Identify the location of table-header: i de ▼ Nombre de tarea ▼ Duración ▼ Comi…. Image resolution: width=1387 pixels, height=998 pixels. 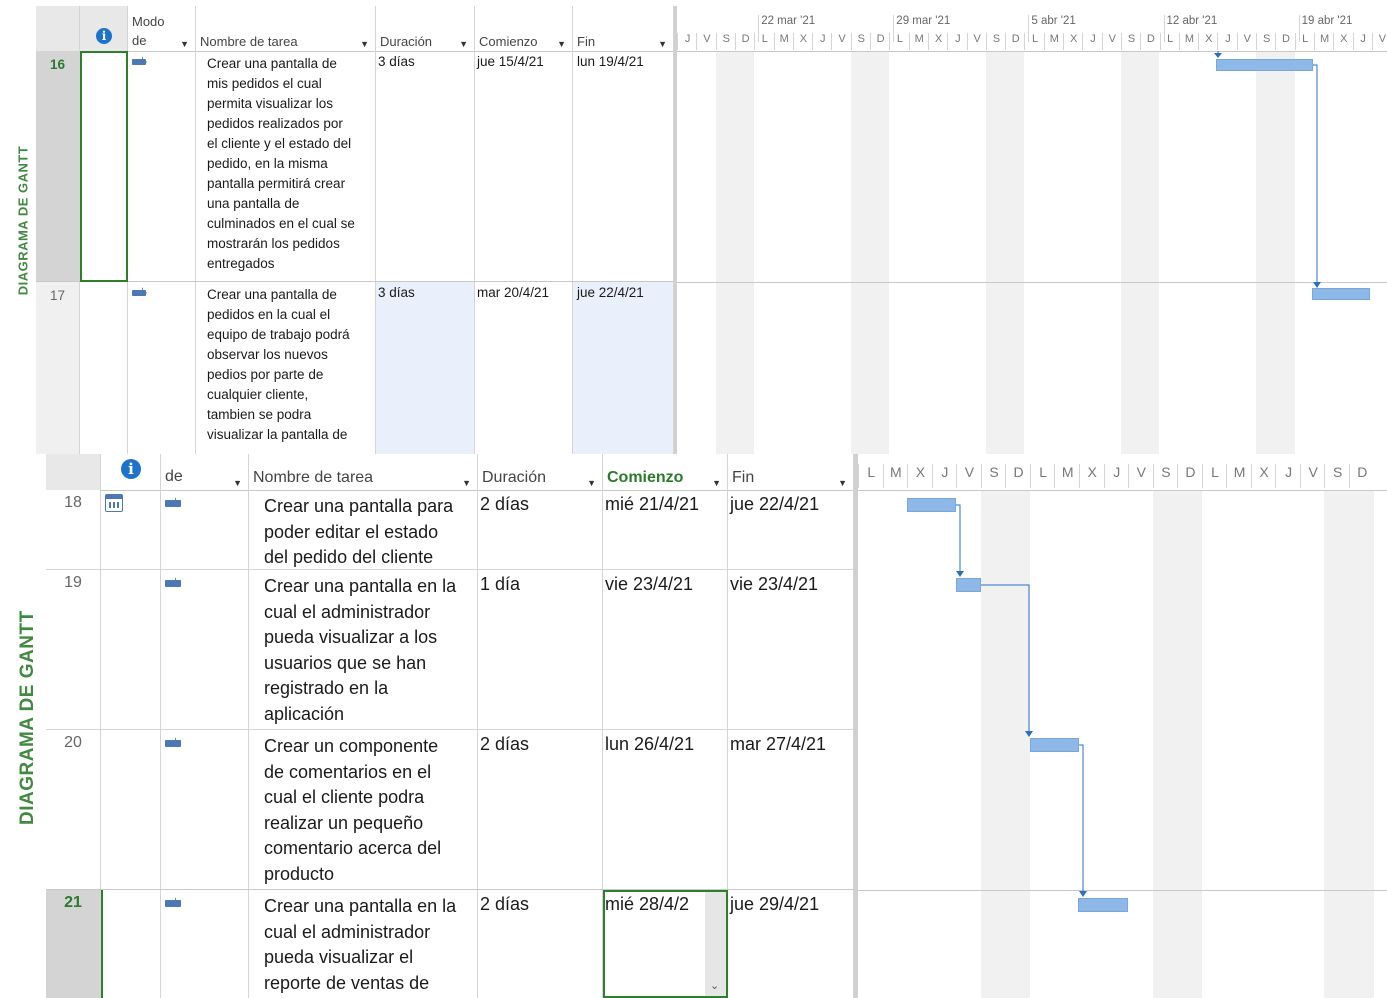
(450, 472).